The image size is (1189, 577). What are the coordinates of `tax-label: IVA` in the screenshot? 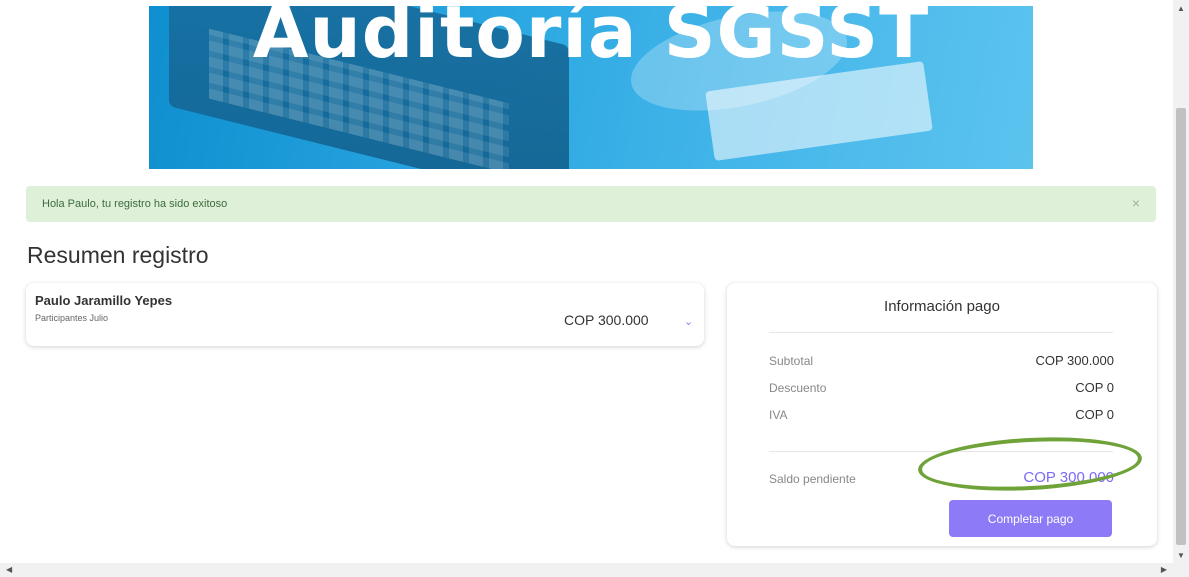 It's located at (778, 415).